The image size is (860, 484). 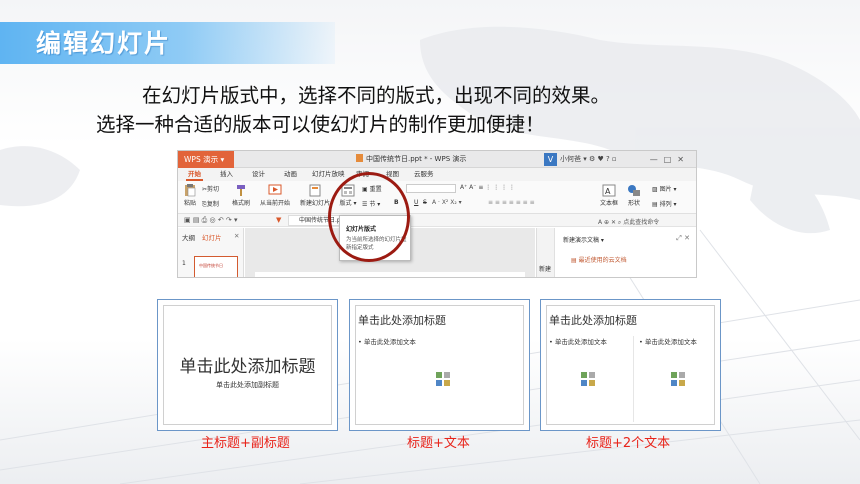 I want to click on layout-preview-frame: 单击此处添加标题 单击此处添加副标题, so click(x=247, y=365).